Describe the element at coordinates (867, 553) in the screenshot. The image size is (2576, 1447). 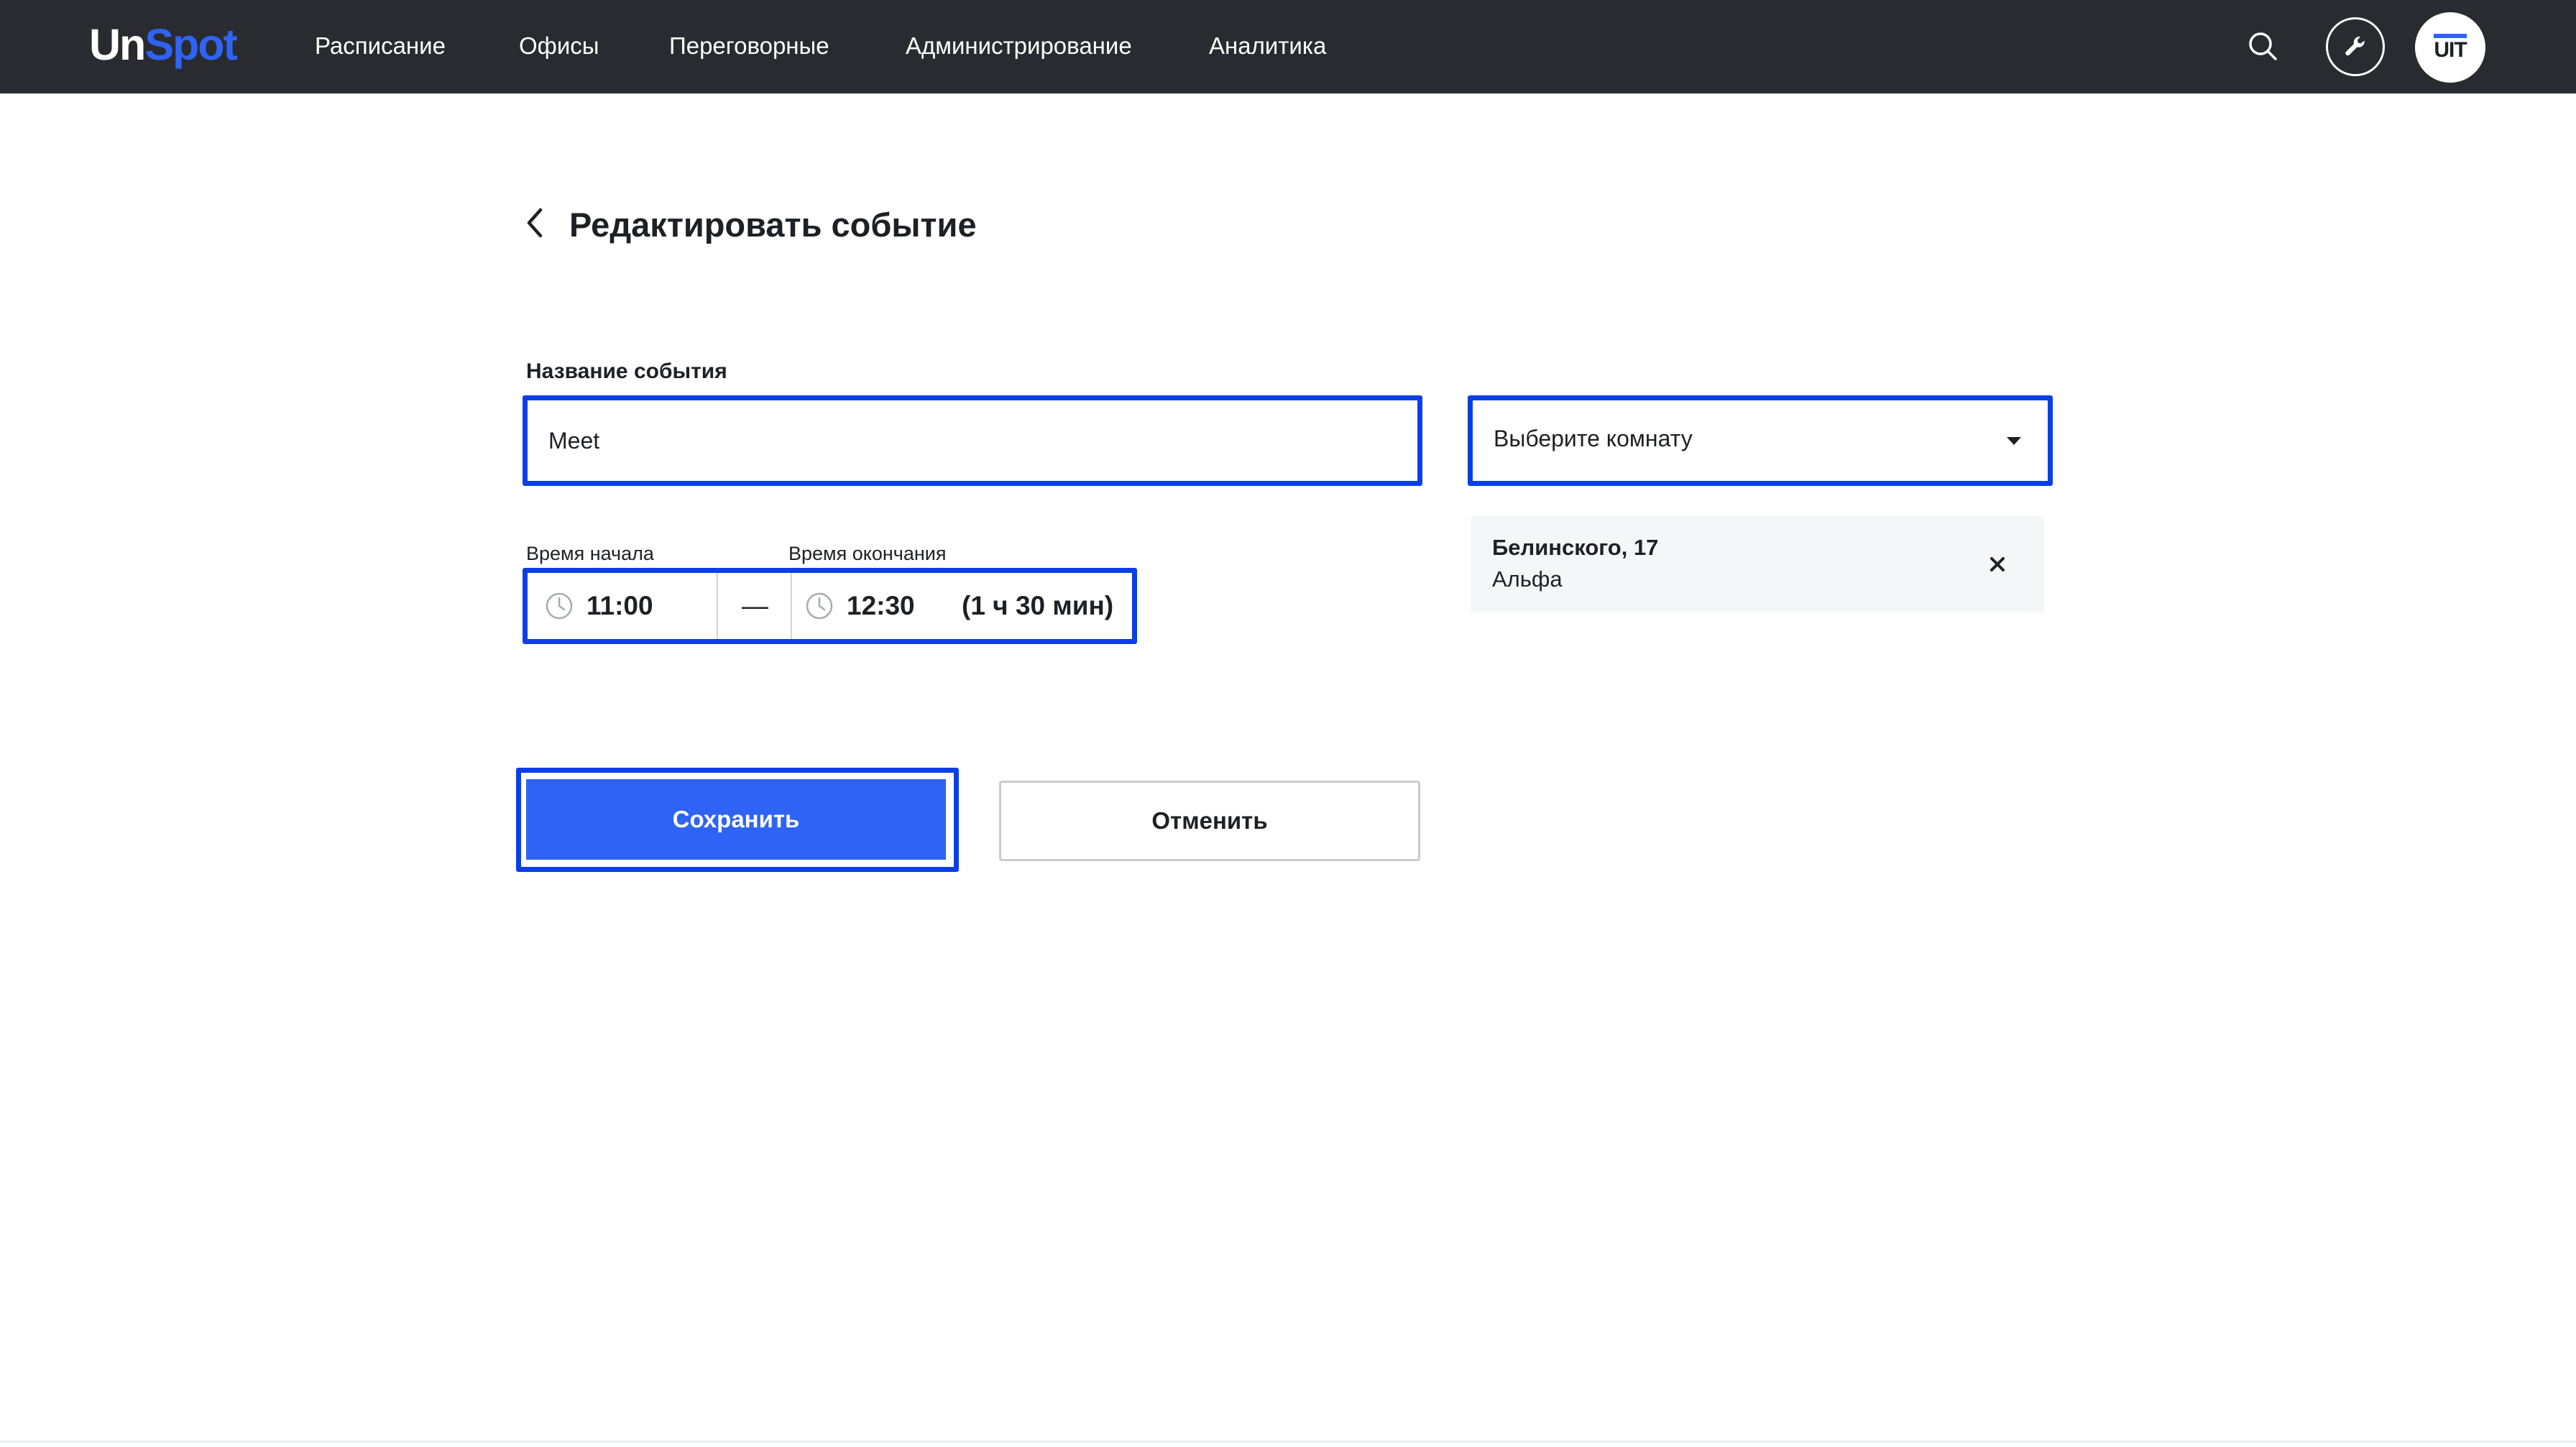
I see `end-time-label: Время окончания` at that location.